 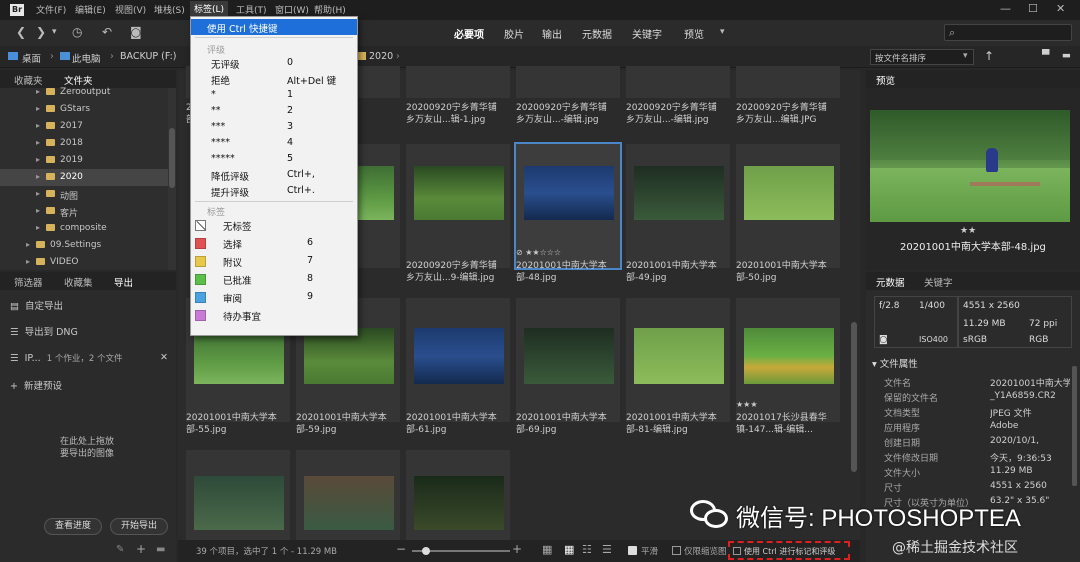 I want to click on tab-collections: 收藏集, so click(x=78, y=282).